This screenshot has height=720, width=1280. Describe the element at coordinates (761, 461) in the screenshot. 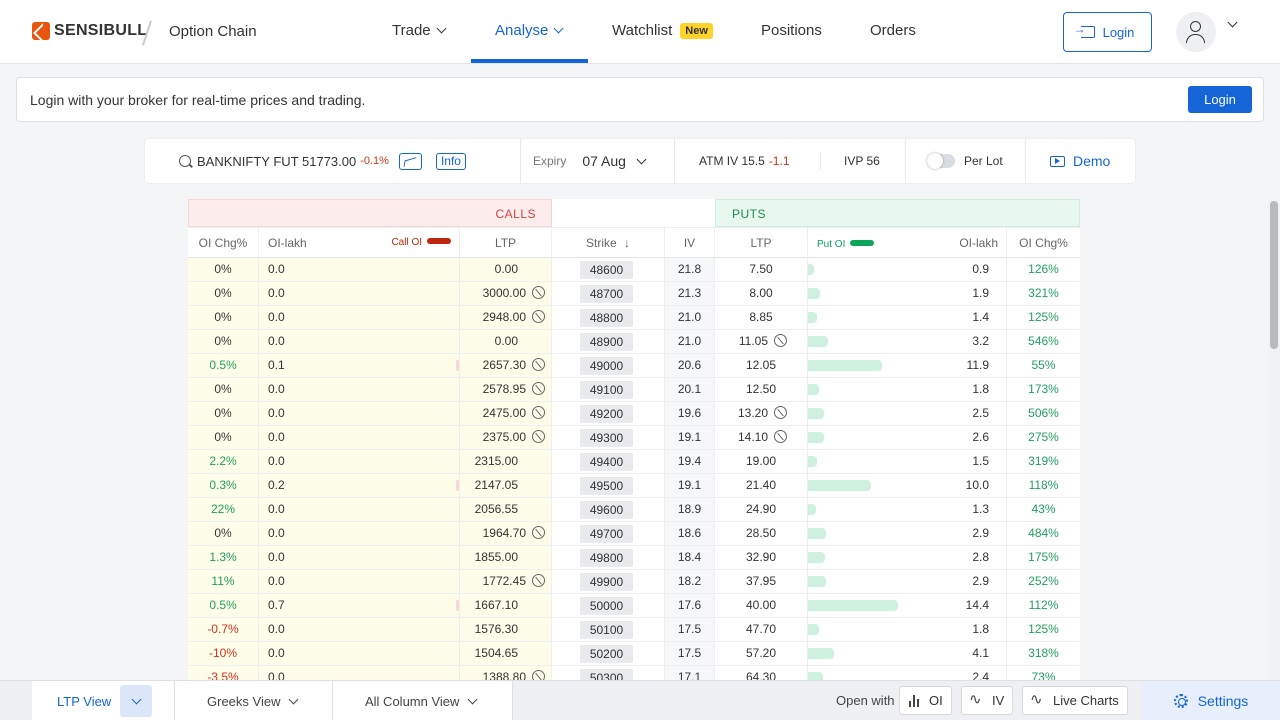

I see `put-ltp-cell: 19.00` at that location.